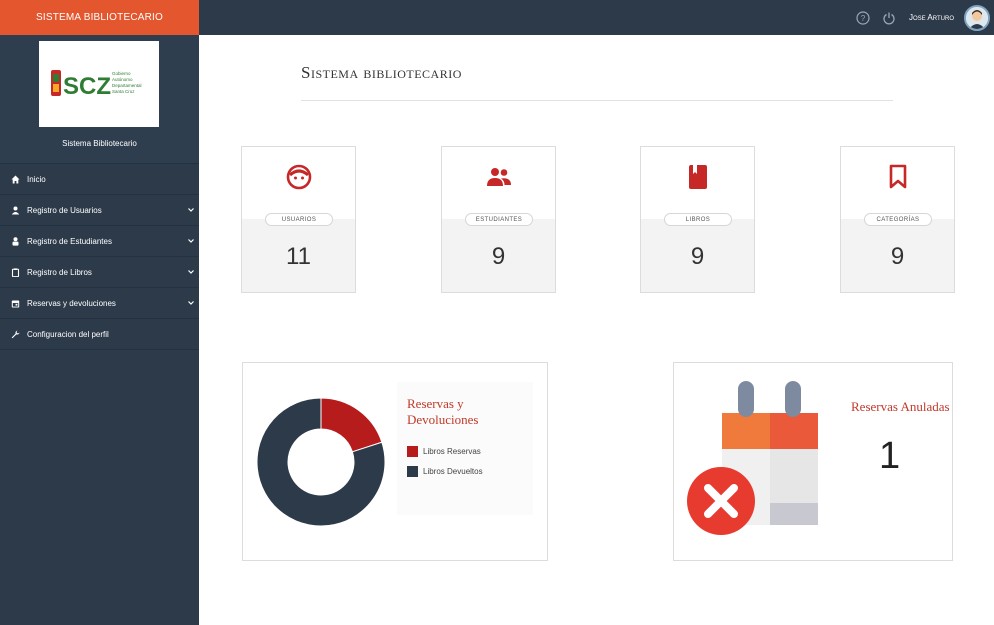 Image resolution: width=994 pixels, height=625 pixels. What do you see at coordinates (99, 179) in the screenshot?
I see `sidebar-item-inicio: Inicio` at bounding box center [99, 179].